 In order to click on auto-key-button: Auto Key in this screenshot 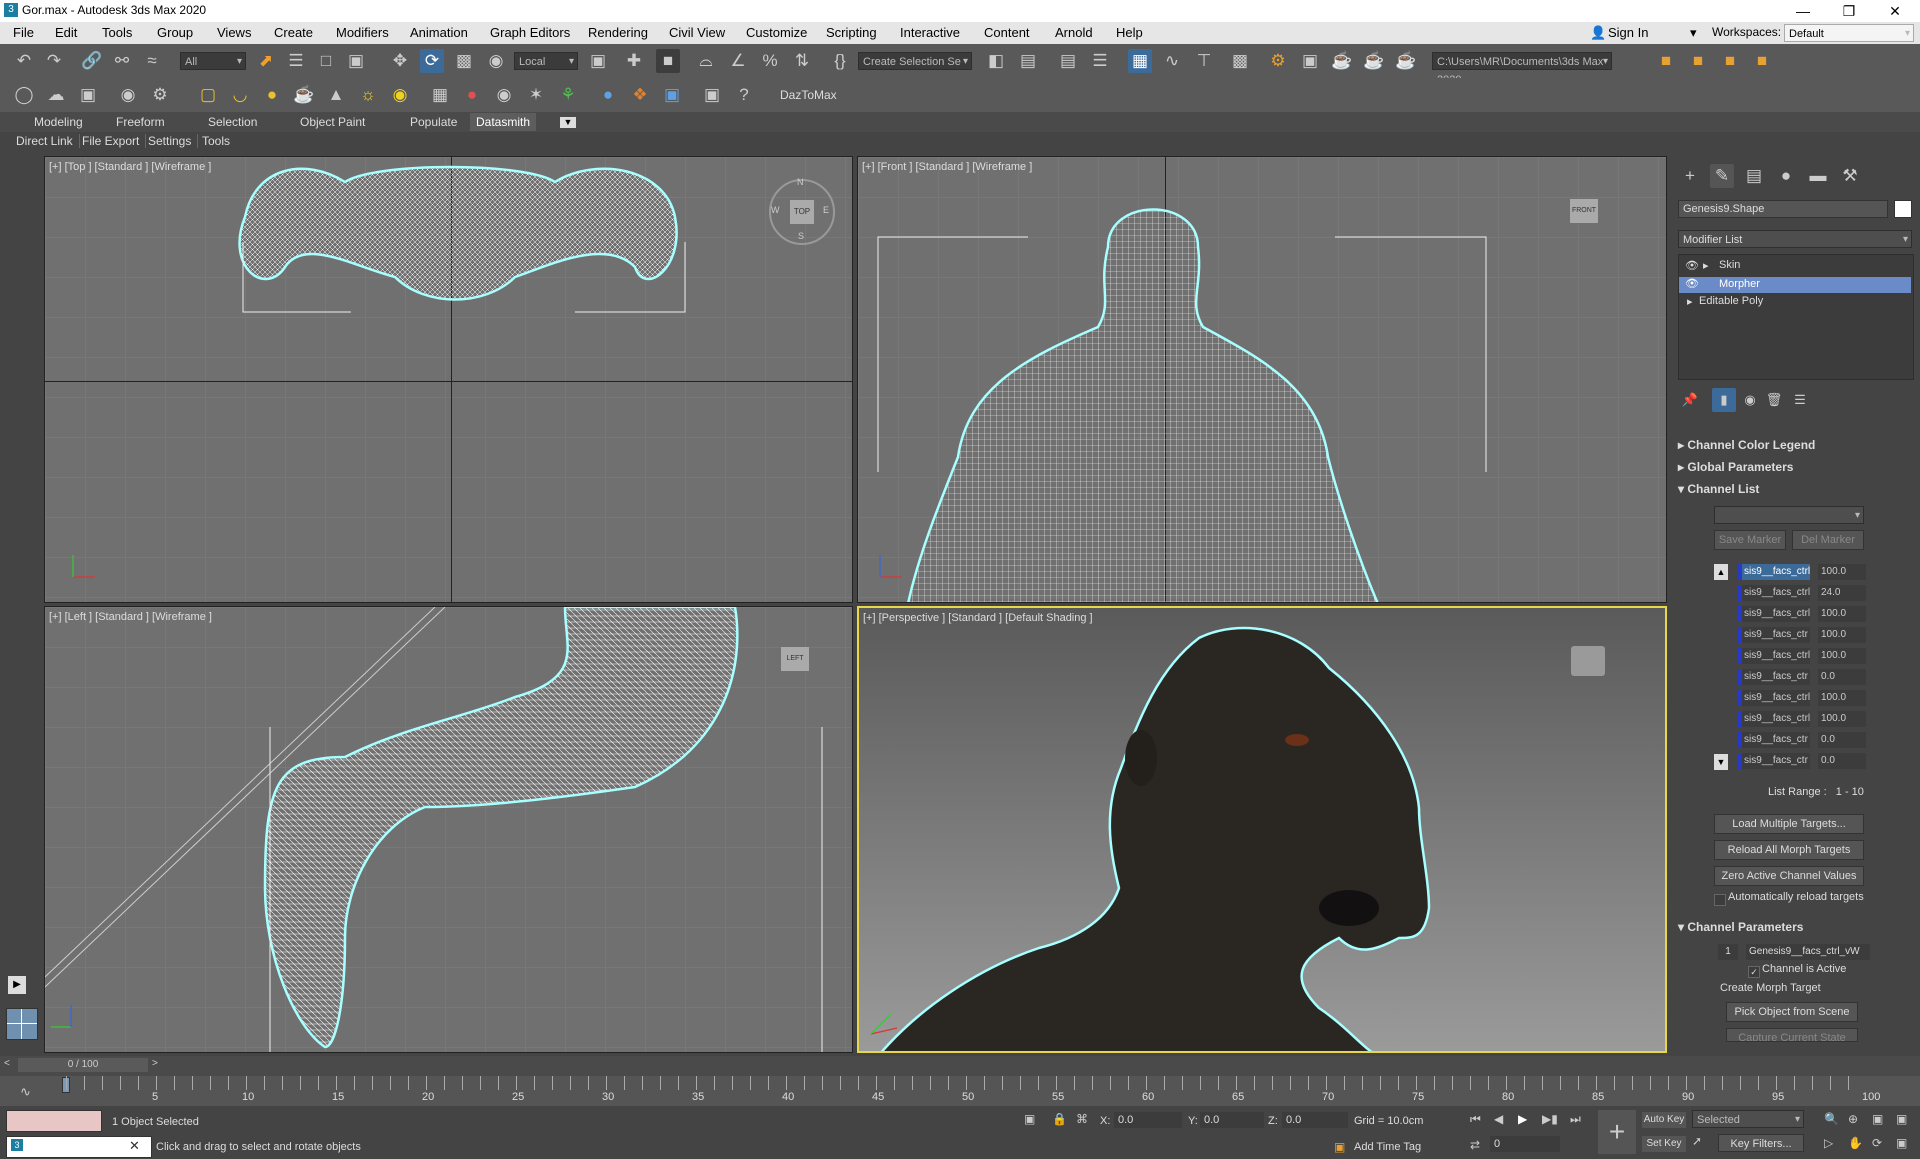, I will do `click(1664, 1120)`.